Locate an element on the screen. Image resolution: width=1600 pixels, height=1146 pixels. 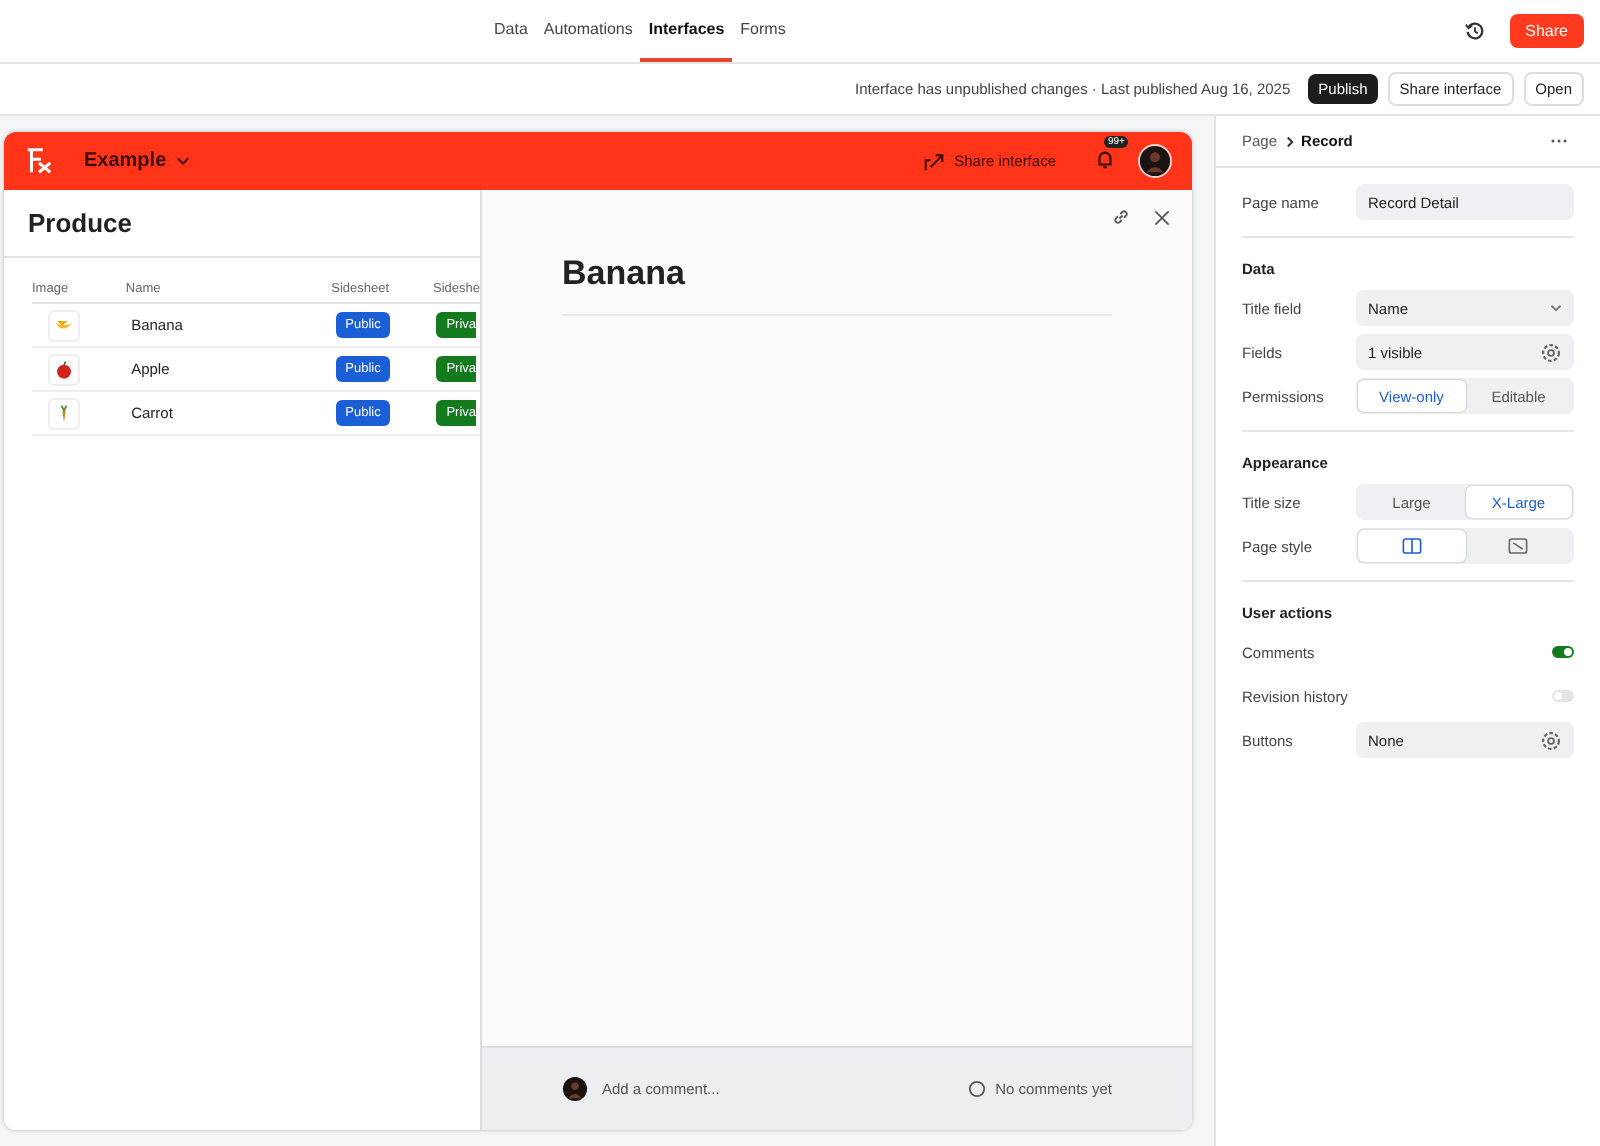
split-layout-icon is located at coordinates (1411, 546).